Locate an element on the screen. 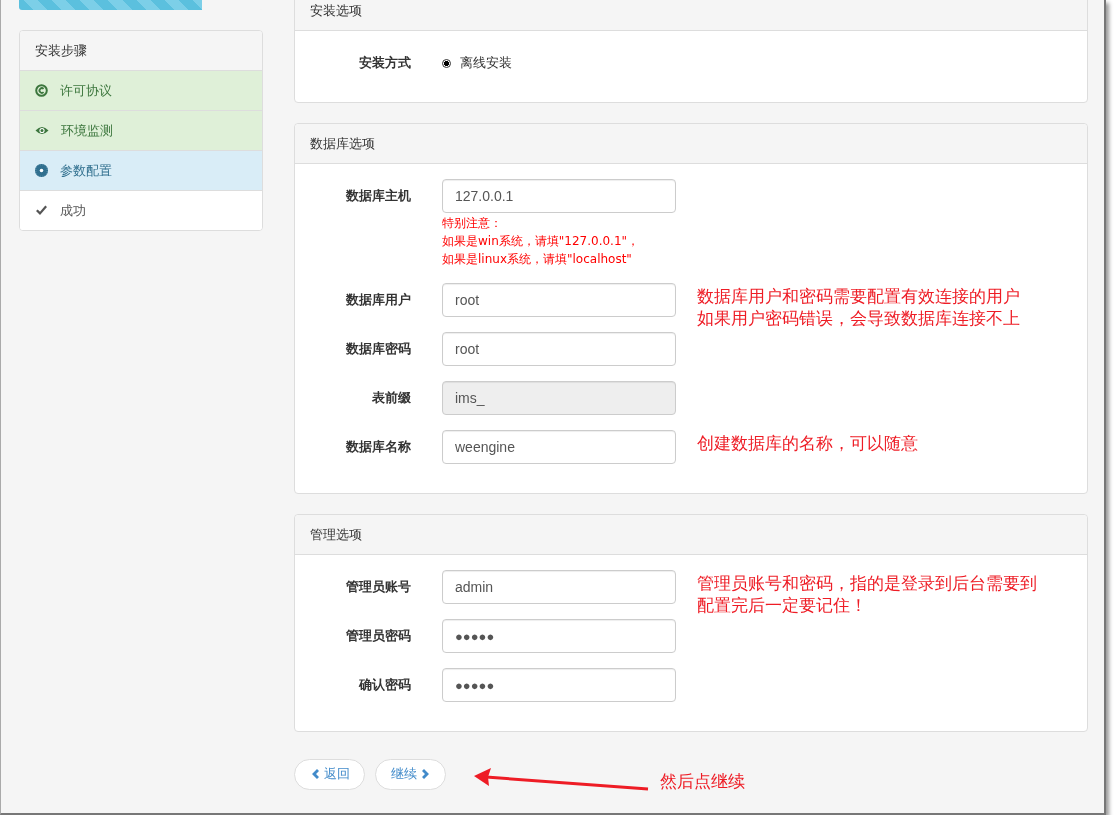 Image resolution: width=1118 pixels, height=827 pixels. field-label: 表前缀 is located at coordinates (391, 398).